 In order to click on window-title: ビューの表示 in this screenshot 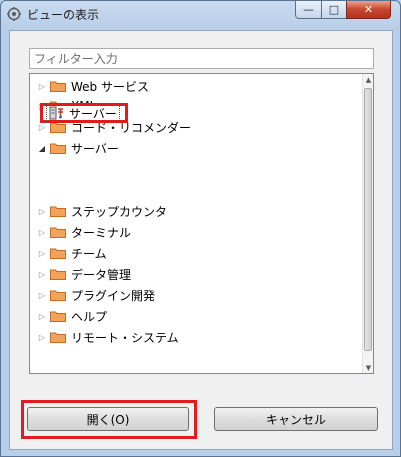, I will do `click(63, 15)`.